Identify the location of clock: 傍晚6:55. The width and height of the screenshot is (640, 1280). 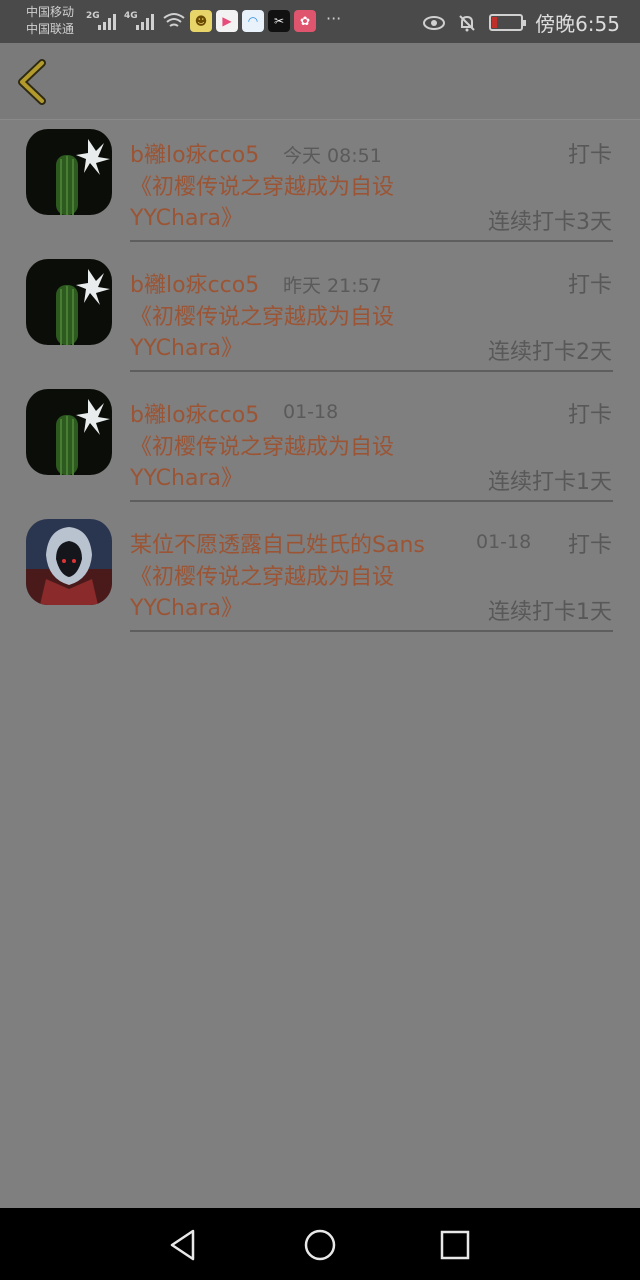
(577, 24).